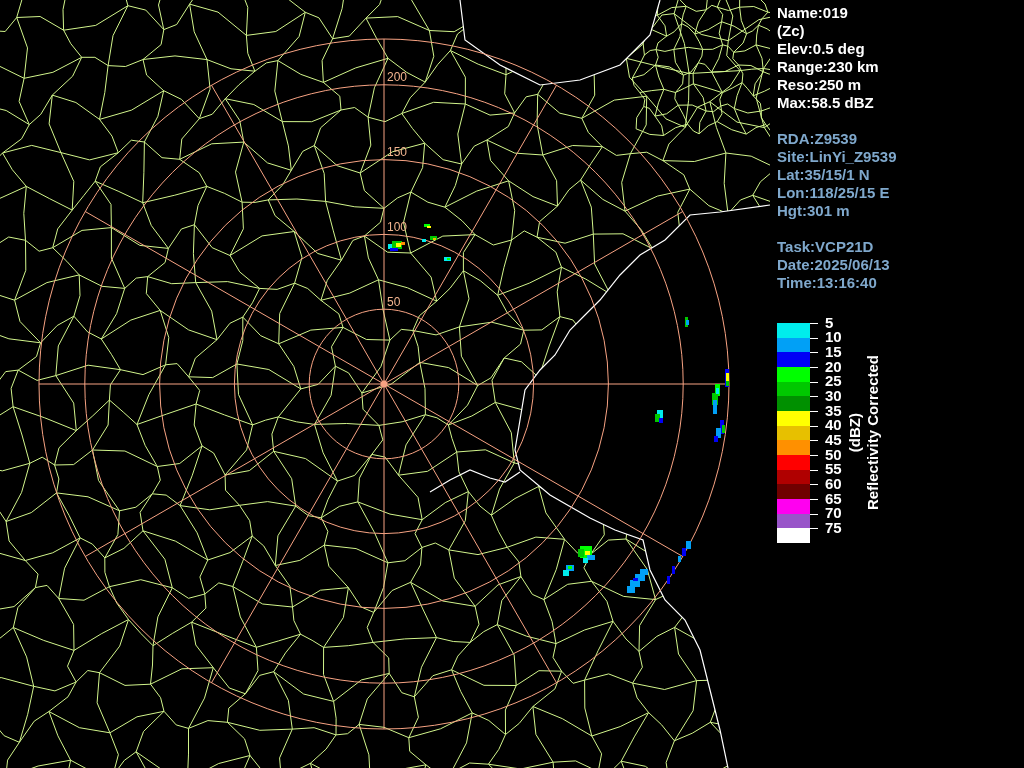  Describe the element at coordinates (837, 157) in the screenshot. I see `info-text: Site:LinYi_Z9539` at that location.